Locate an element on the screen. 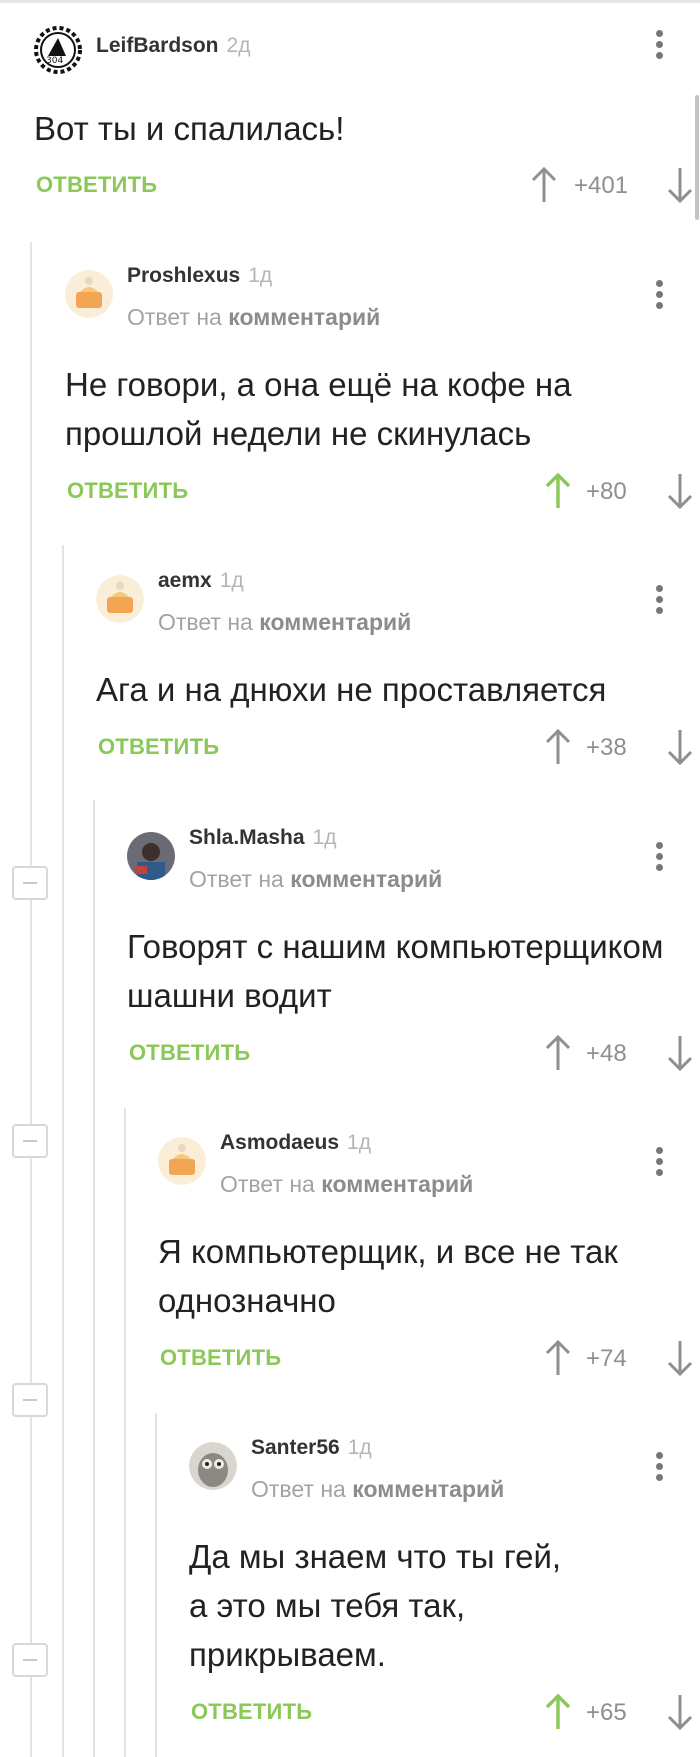  owl-avatar is located at coordinates (213, 1466).